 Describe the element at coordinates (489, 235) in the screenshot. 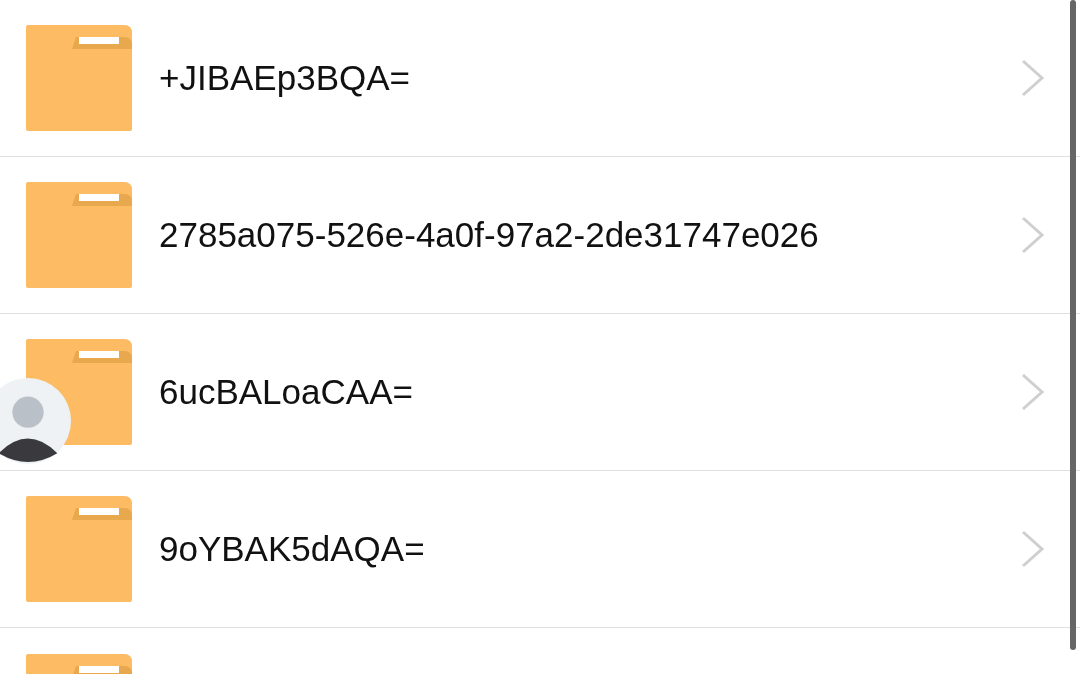

I see `folder-name: 2785a075-526e-4a0f-97a2-2de31747e026` at that location.